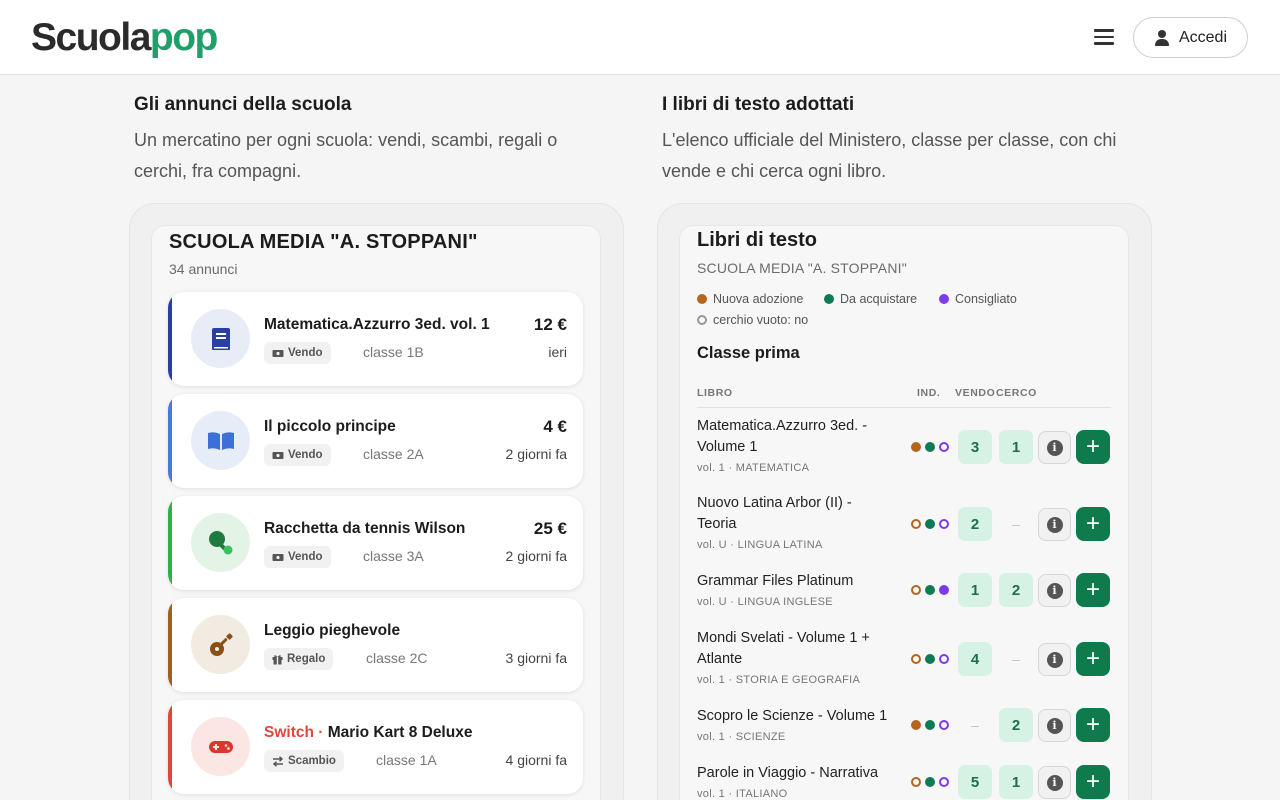  Describe the element at coordinates (779, 680) in the screenshot. I see `book-meta: vol. 1 · STORIA E GEOGRAFIA` at that location.